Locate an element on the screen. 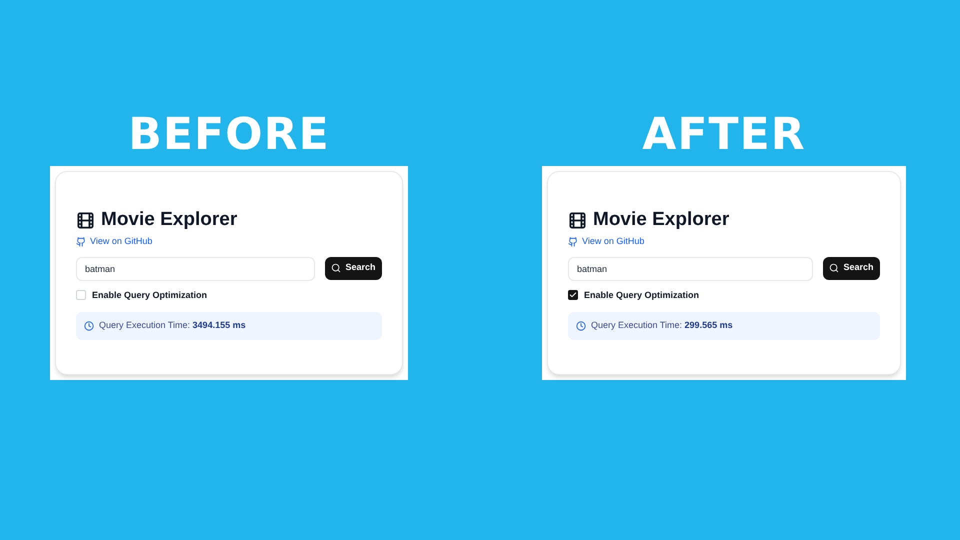 Image resolution: width=960 pixels, height=540 pixels. panel-heading: BEFORE is located at coordinates (229, 135).